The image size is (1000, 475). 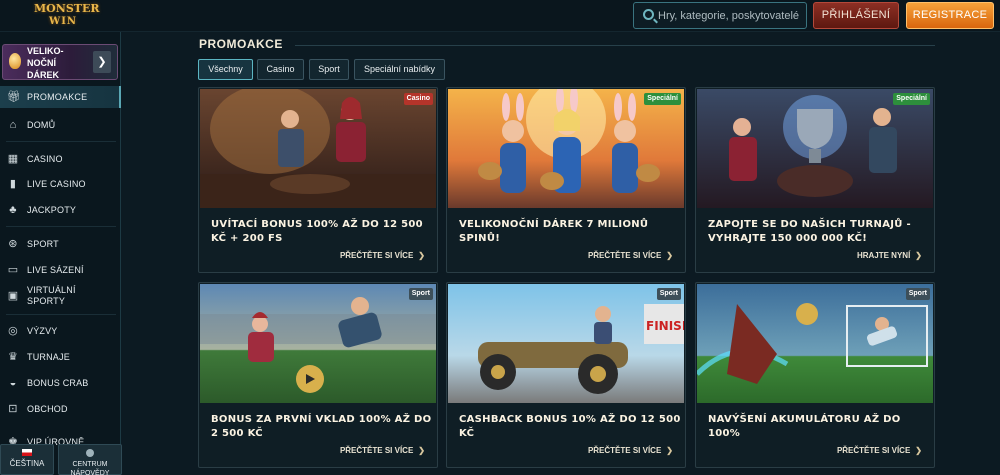 I want to click on help-center-button: CENTRUM NÁPOVĚDY, so click(x=90, y=459).